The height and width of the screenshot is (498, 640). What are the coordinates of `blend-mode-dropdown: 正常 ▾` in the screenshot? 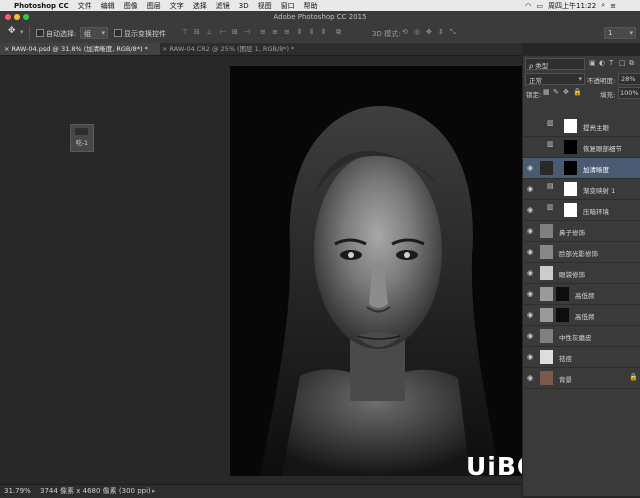 It's located at (555, 79).